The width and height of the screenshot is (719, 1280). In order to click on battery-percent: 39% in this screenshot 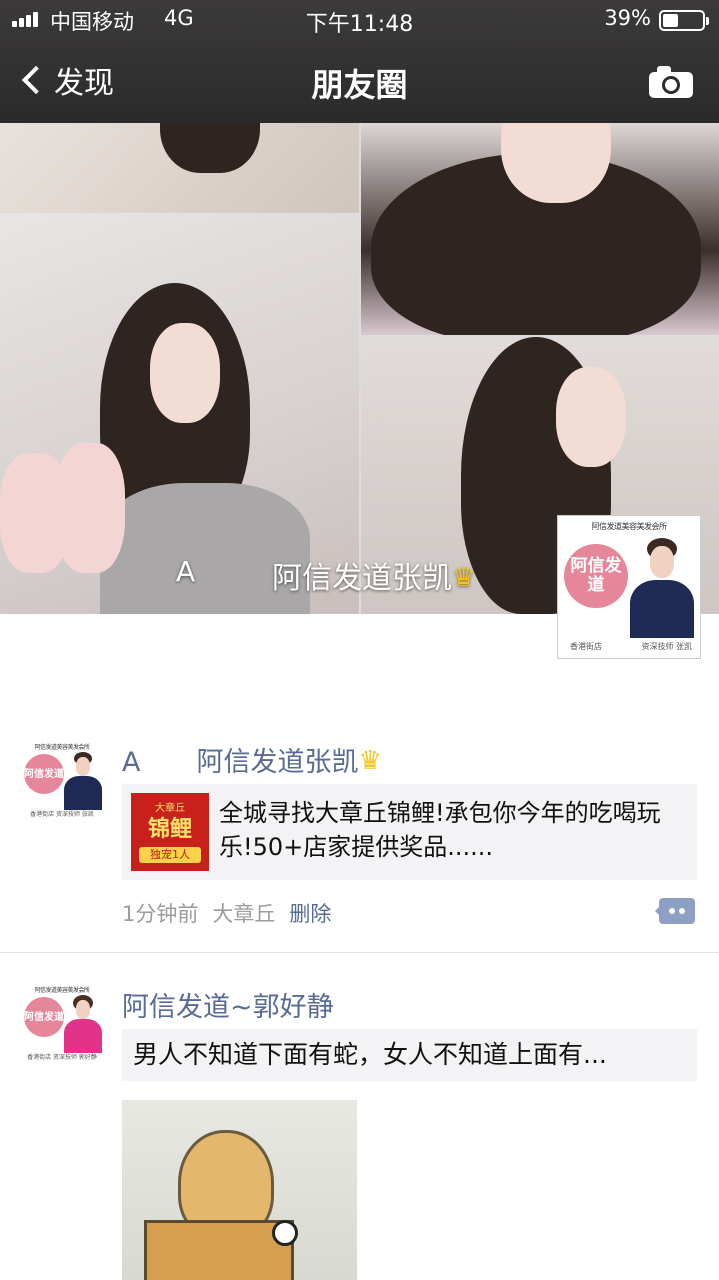, I will do `click(627, 18)`.